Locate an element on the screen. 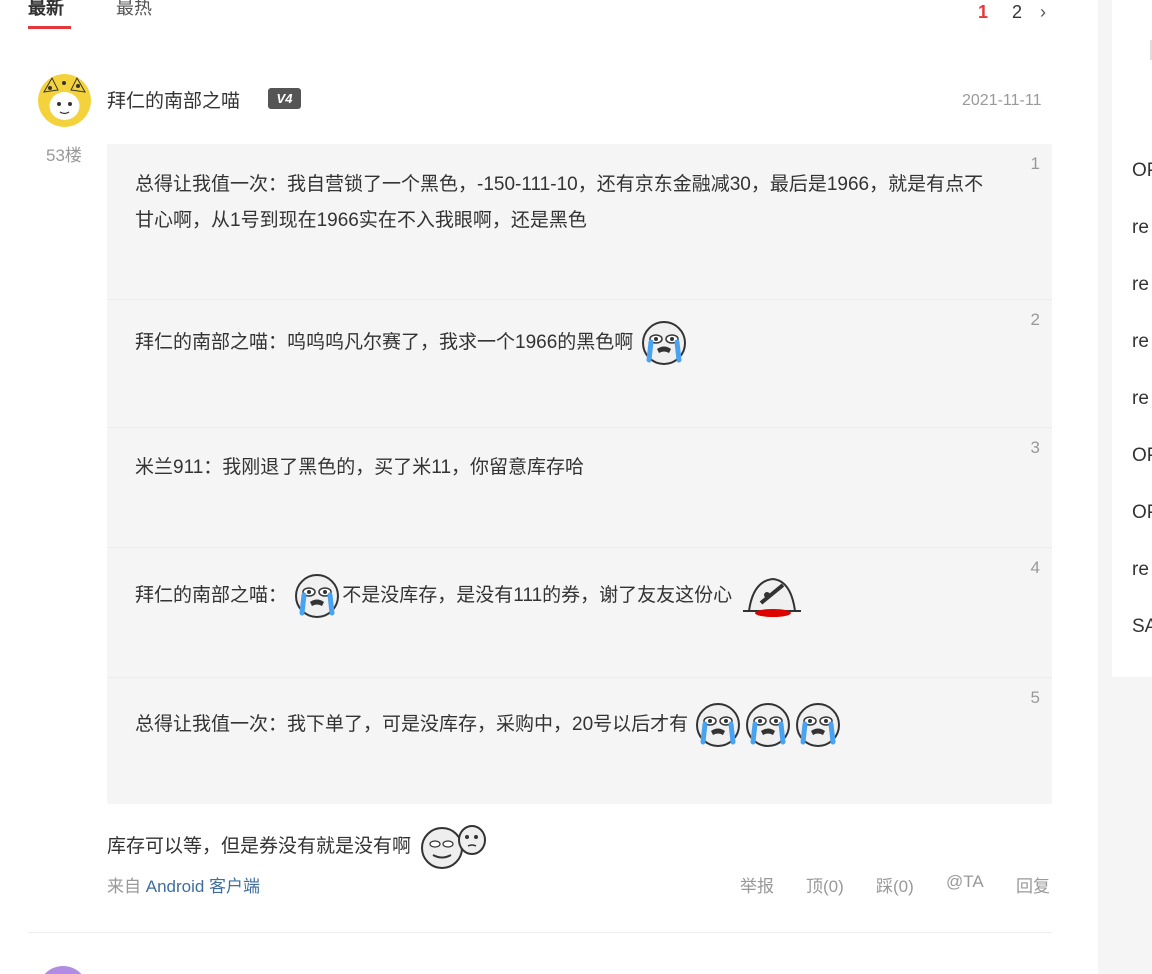 This screenshot has width=1152, height=974. post-username: 拜仁的南部之喵 is located at coordinates (173, 99).